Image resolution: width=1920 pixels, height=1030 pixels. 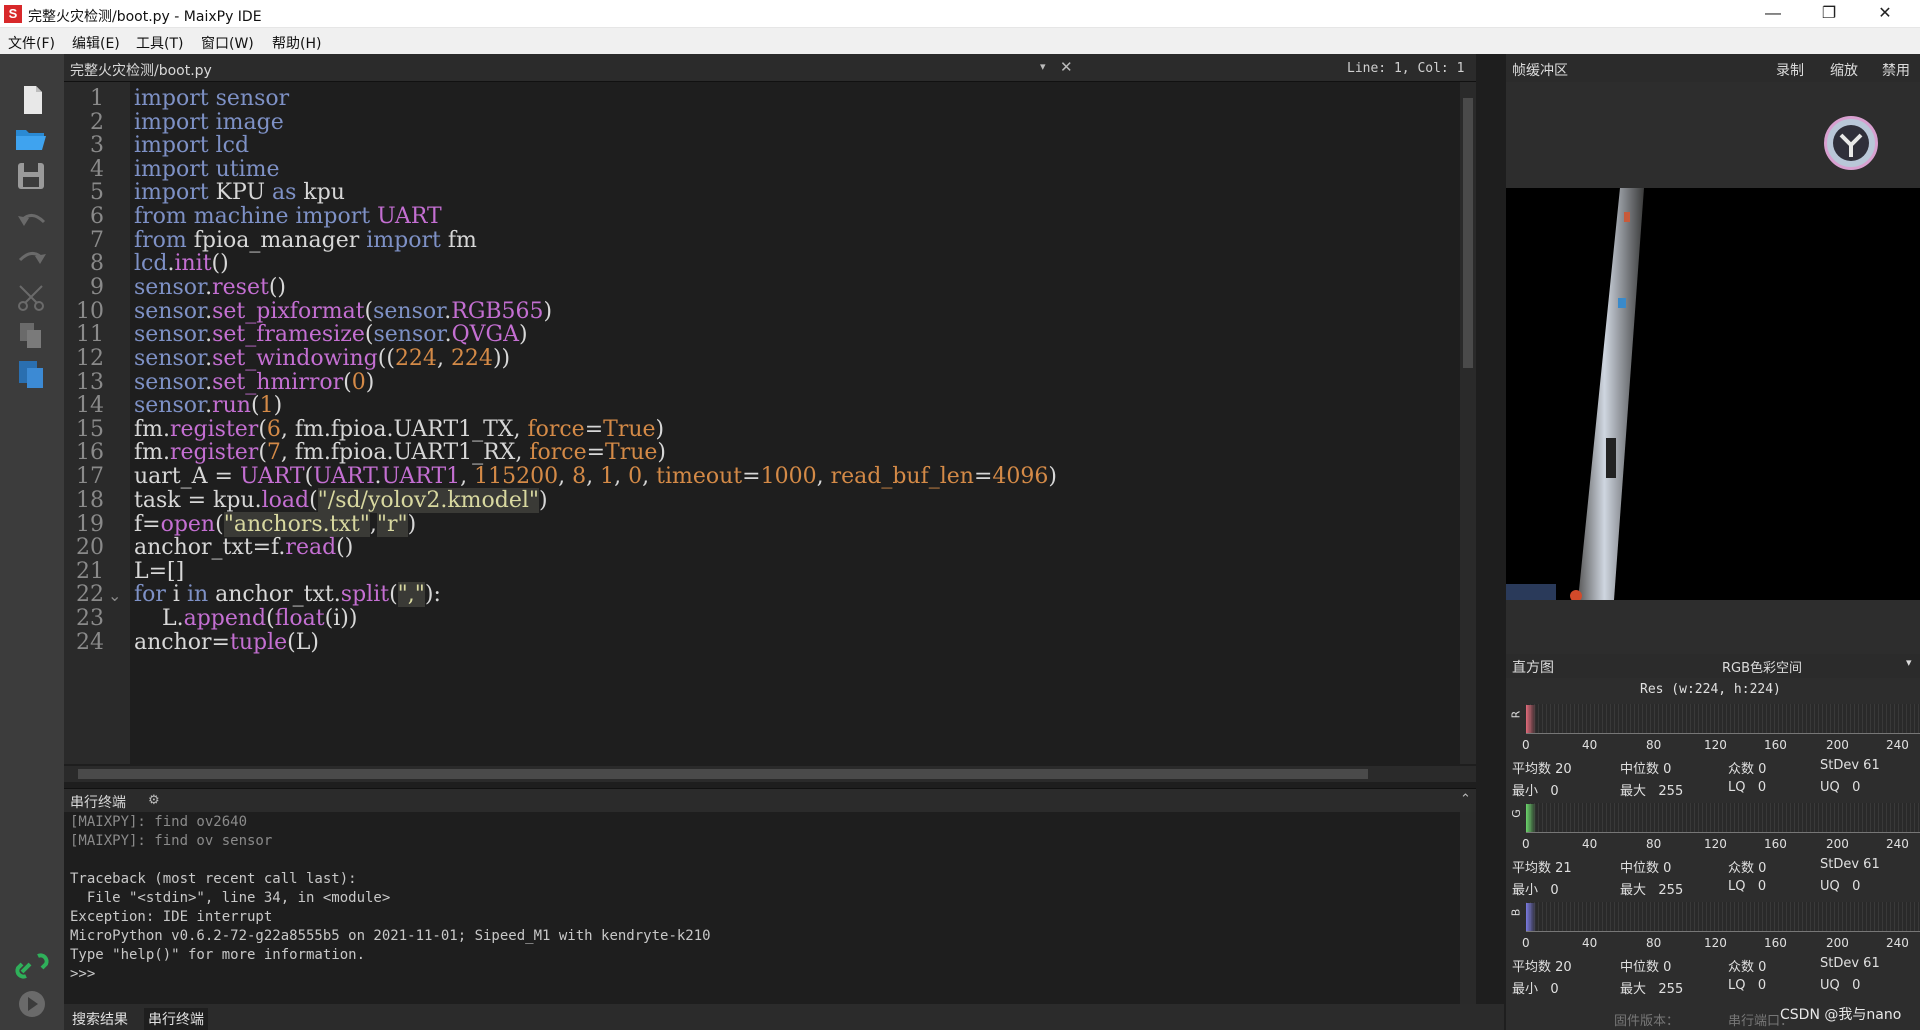 What do you see at coordinates (1747, 967) in the screenshot?
I see `stat-mode: 众数 0` at bounding box center [1747, 967].